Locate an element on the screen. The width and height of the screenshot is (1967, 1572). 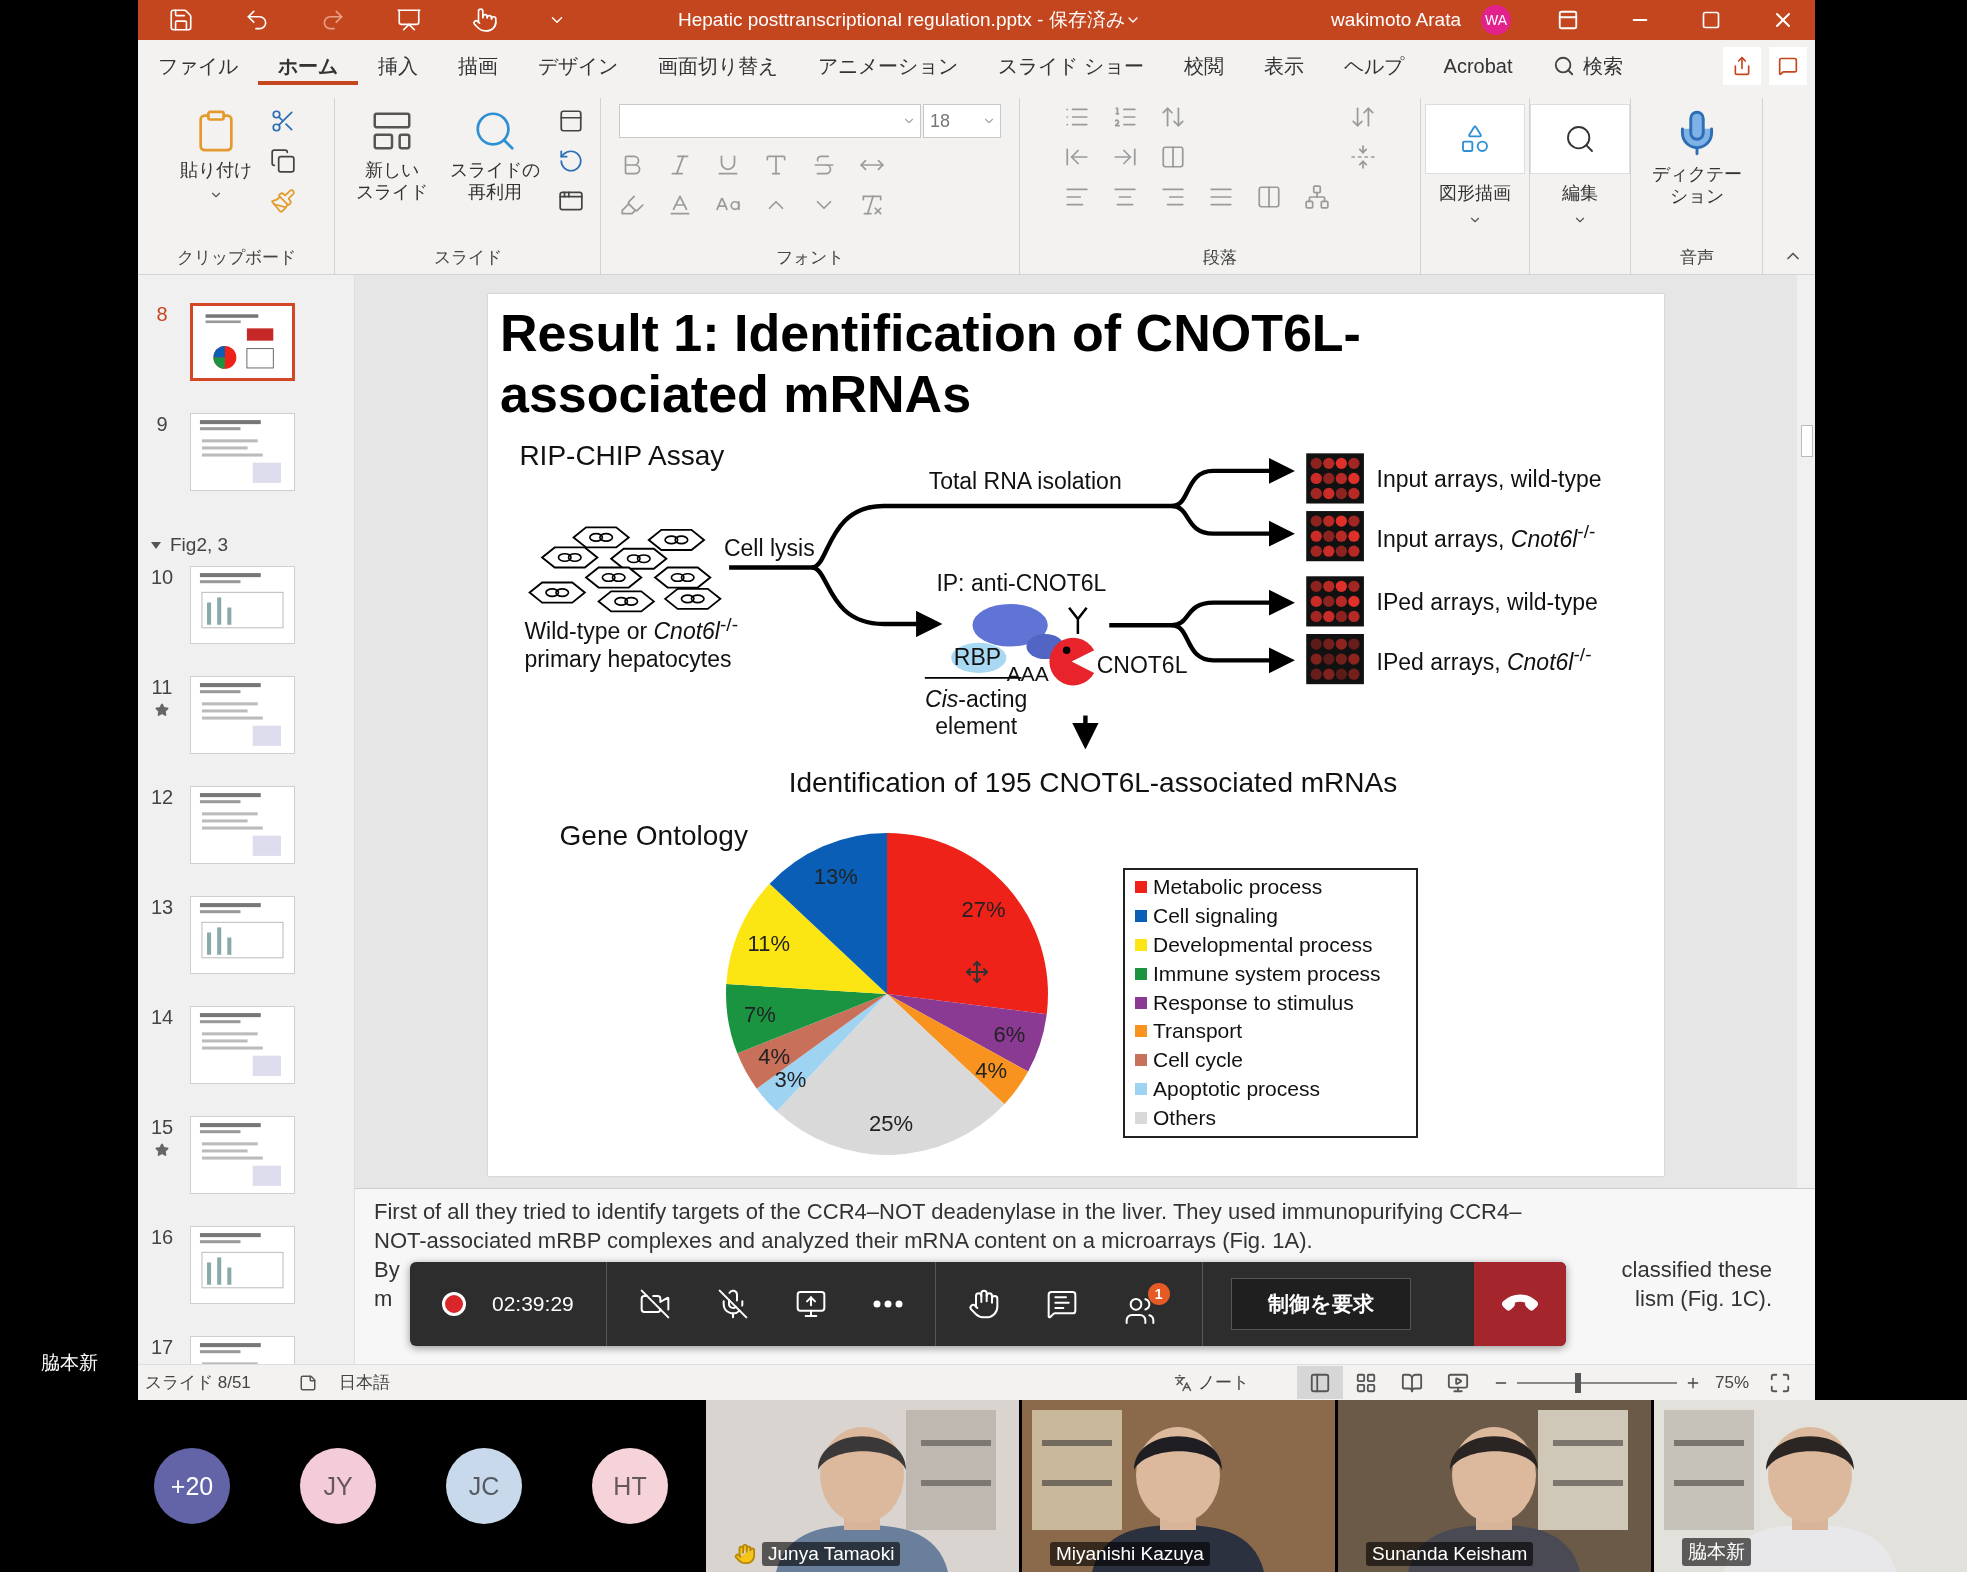
ribbon-tab: アニメーション is located at coordinates (888, 66).